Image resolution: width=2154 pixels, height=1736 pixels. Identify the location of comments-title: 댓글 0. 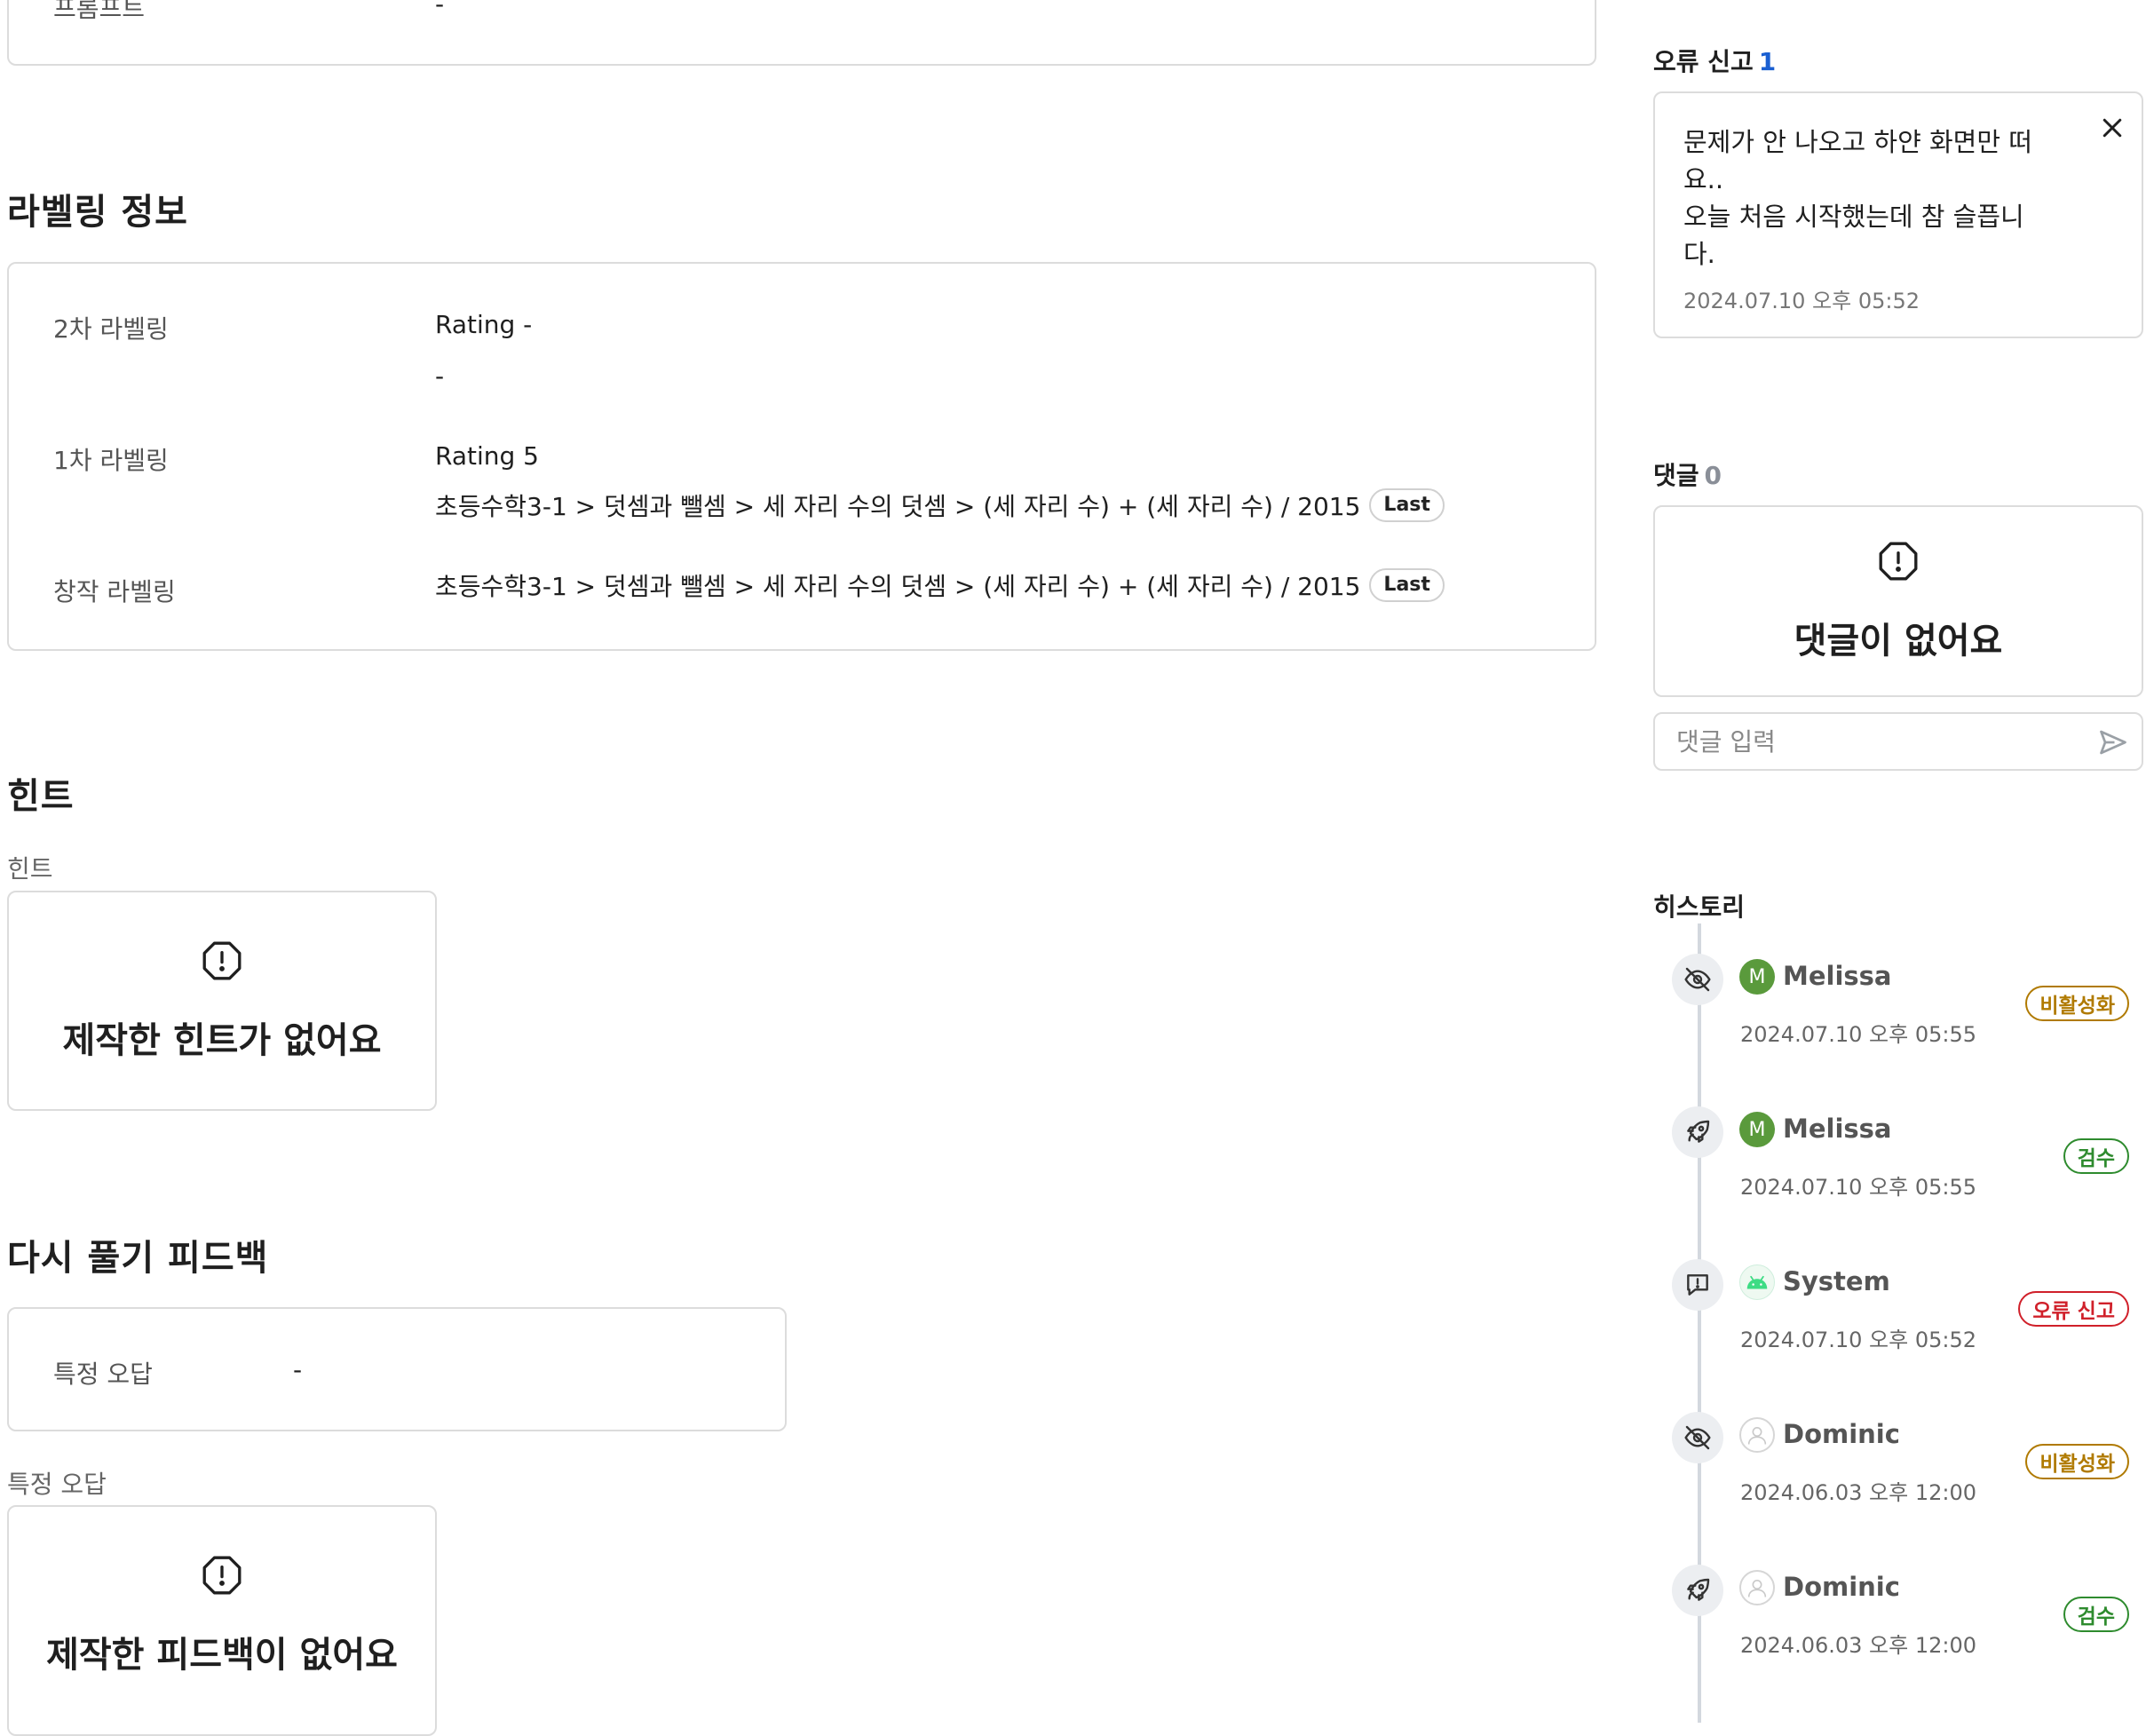
(1687, 474).